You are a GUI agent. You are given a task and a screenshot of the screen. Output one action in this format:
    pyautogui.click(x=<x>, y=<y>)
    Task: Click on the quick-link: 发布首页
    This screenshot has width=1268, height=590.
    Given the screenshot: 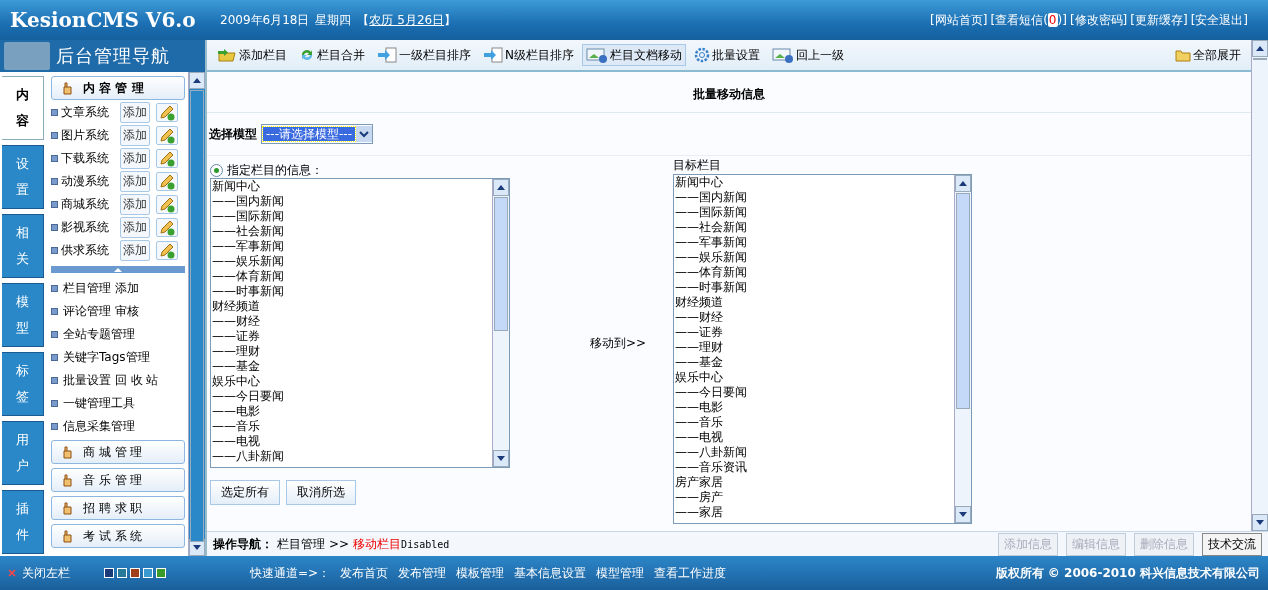 What is the action you would take?
    pyautogui.click(x=364, y=573)
    